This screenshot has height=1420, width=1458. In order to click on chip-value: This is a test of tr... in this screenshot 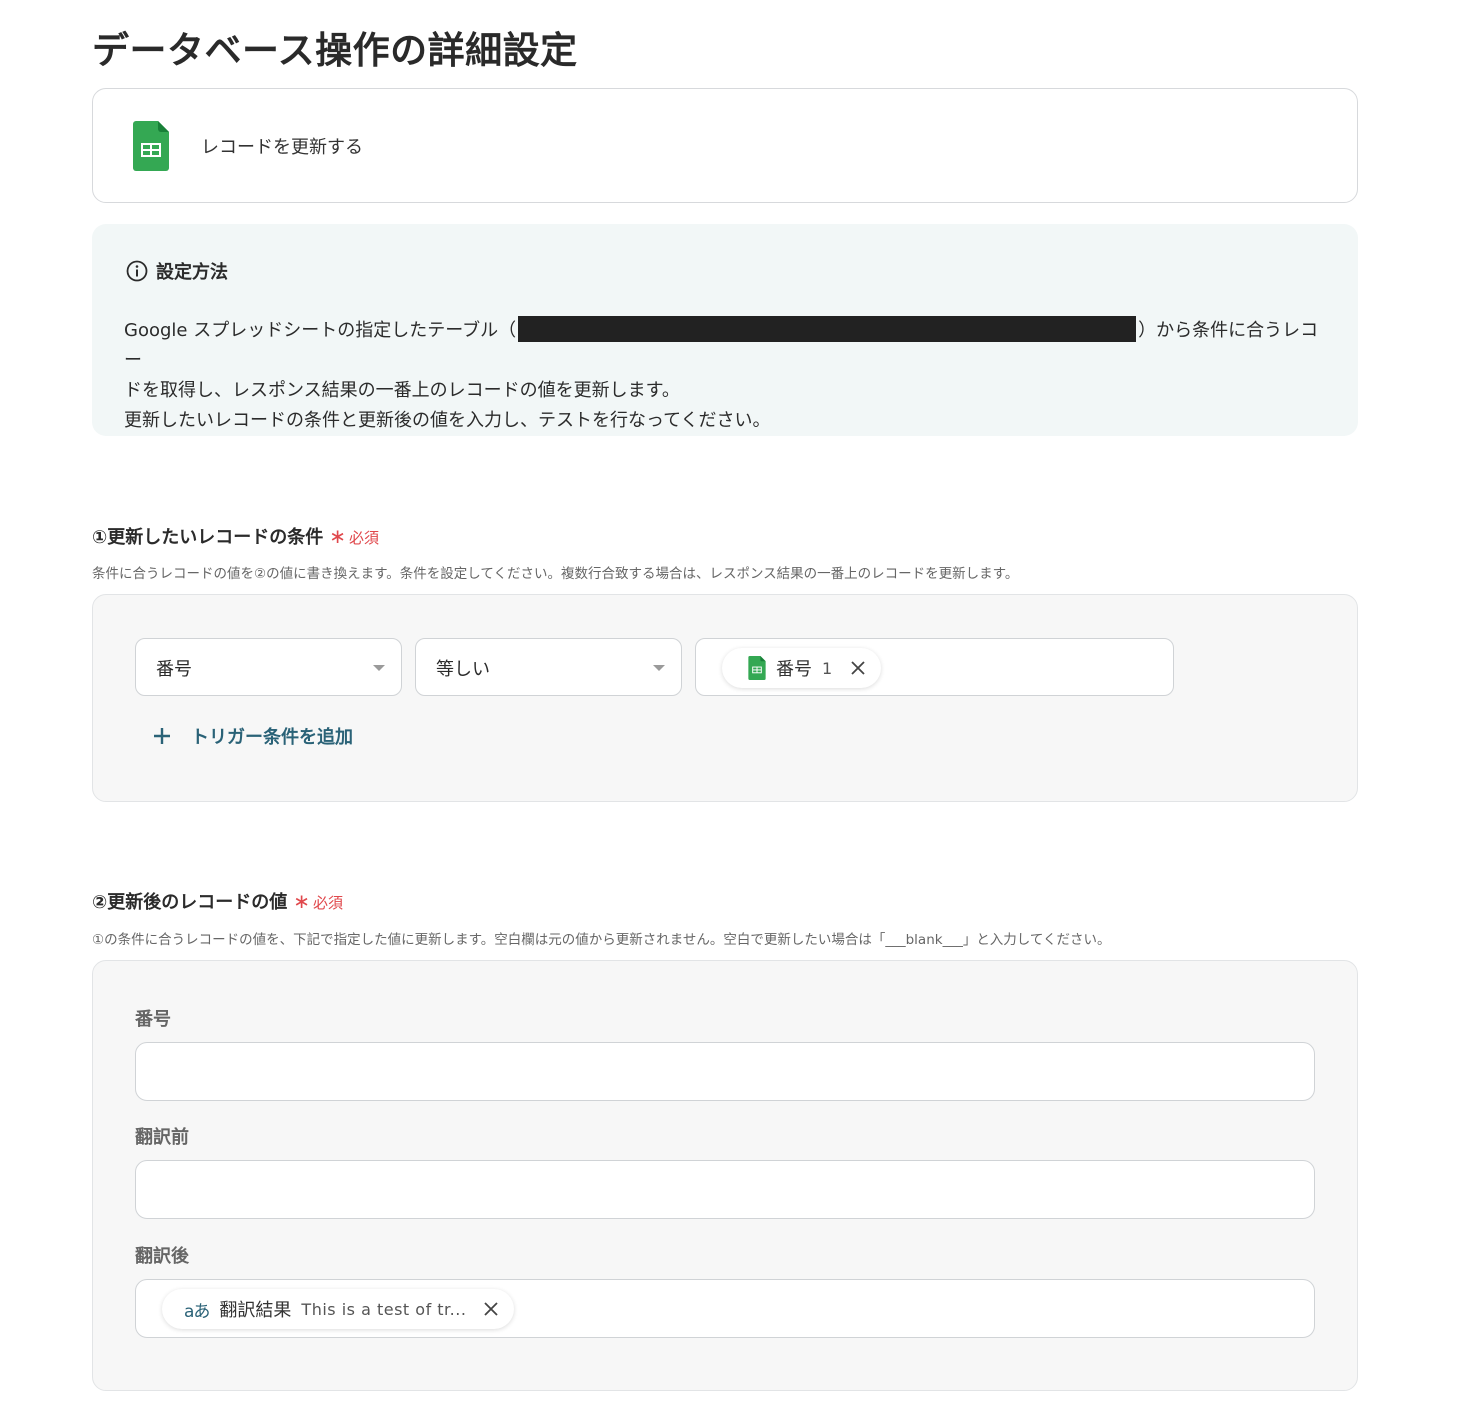, I will do `click(384, 1309)`.